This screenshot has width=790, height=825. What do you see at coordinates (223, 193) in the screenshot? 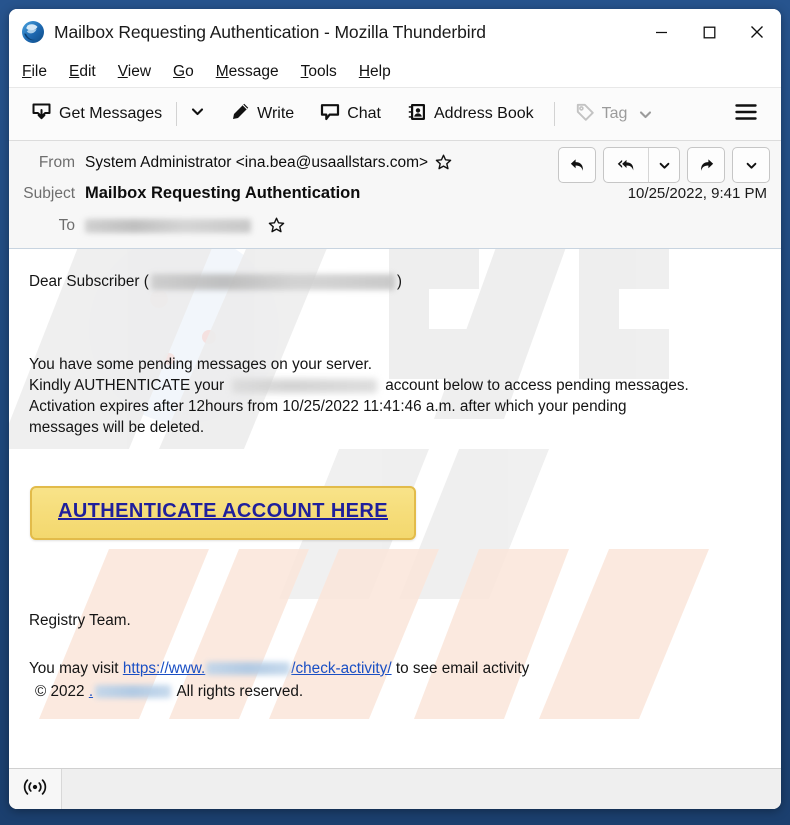
I see `subject-value: Mailbox Requesting Authentication` at bounding box center [223, 193].